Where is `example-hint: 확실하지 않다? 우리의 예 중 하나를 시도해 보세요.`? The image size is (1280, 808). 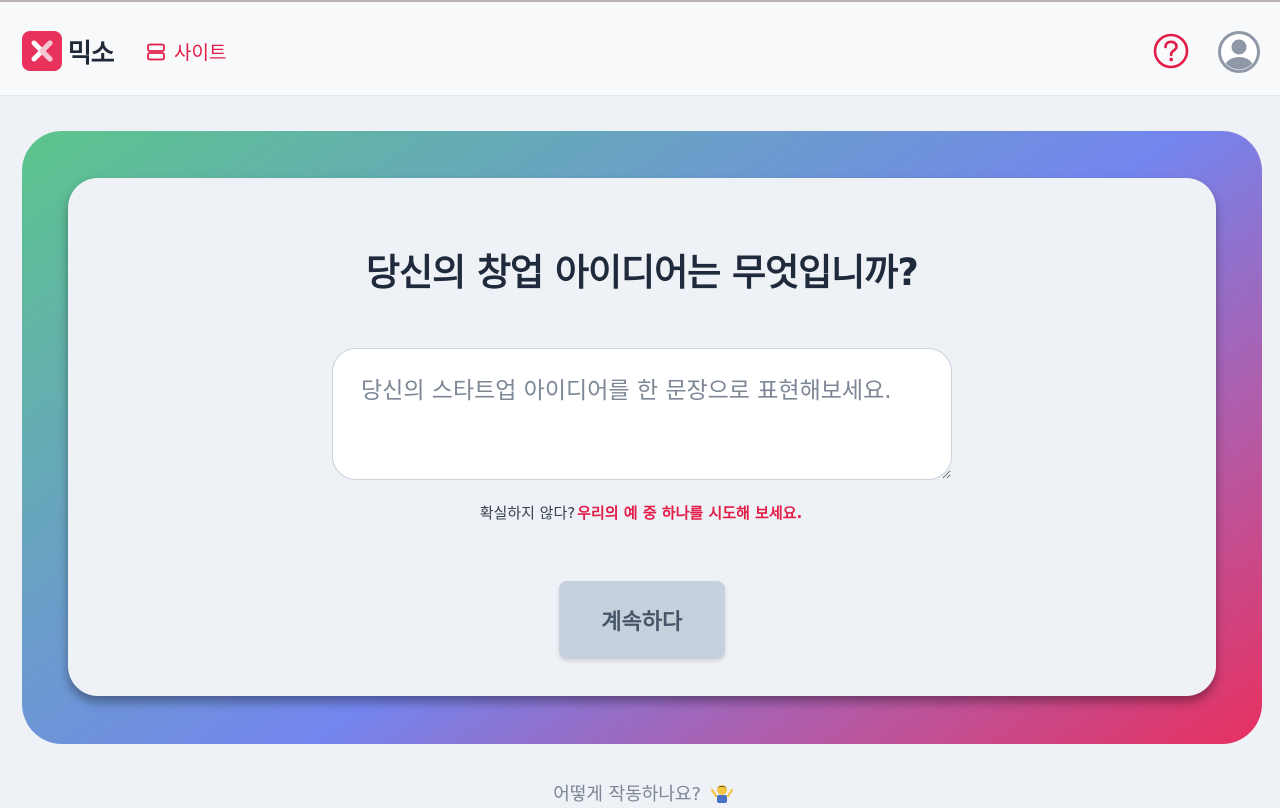
example-hint: 확실하지 않다? 우리의 예 중 하나를 시도해 보세요. is located at coordinates (640, 512).